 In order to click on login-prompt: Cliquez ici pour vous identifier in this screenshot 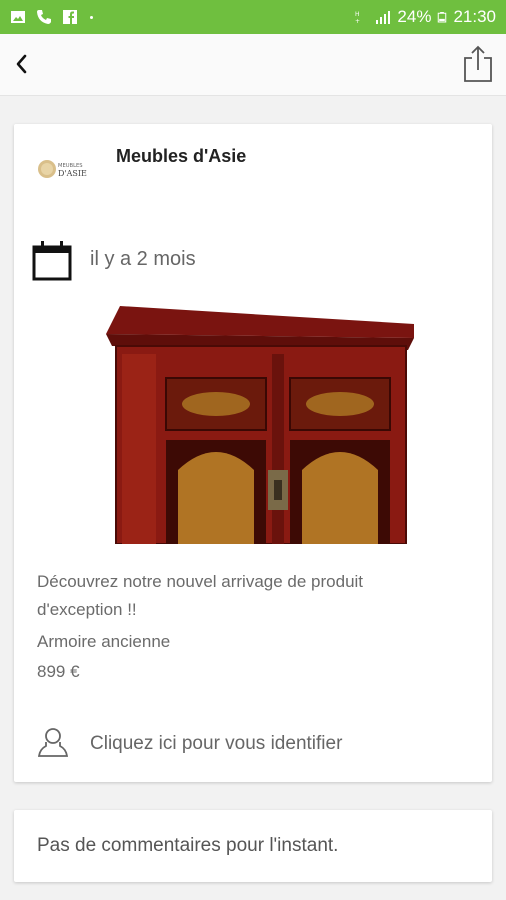, I will do `click(256, 744)`.